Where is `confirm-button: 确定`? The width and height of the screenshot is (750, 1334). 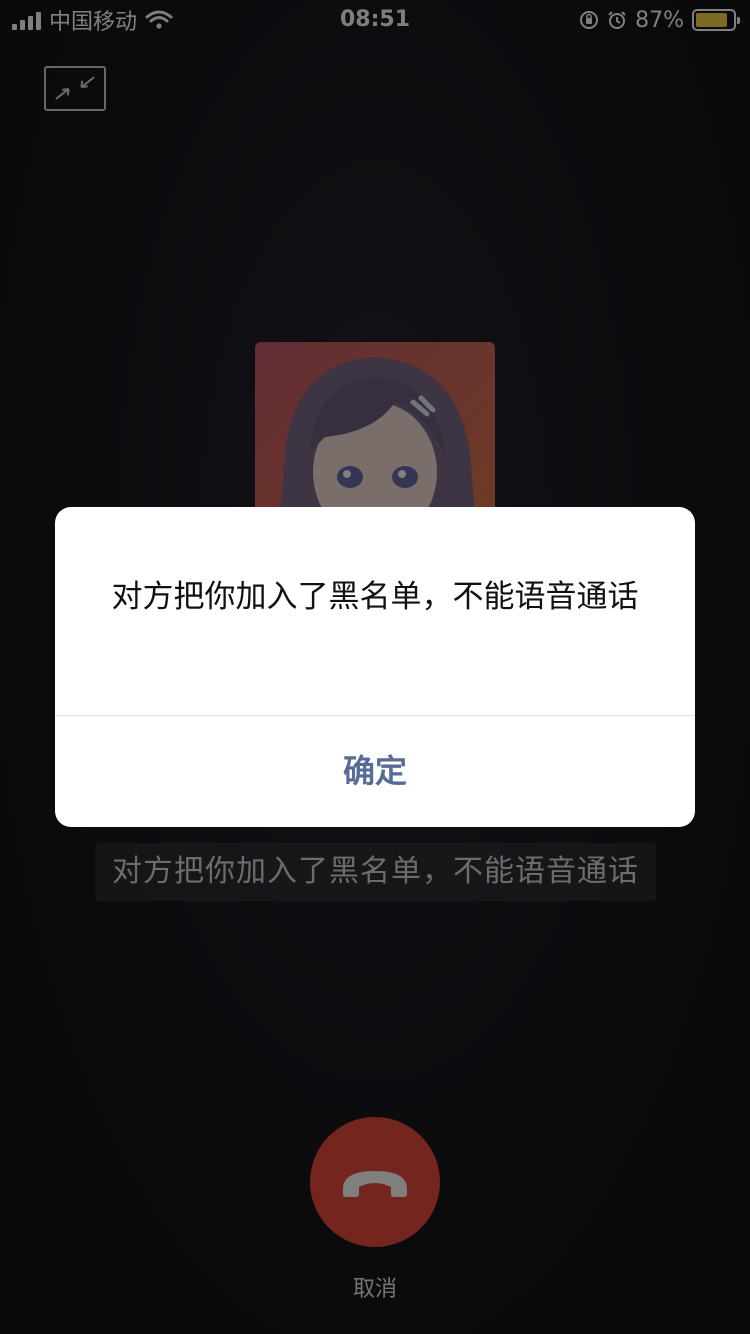 confirm-button: 确定 is located at coordinates (375, 771).